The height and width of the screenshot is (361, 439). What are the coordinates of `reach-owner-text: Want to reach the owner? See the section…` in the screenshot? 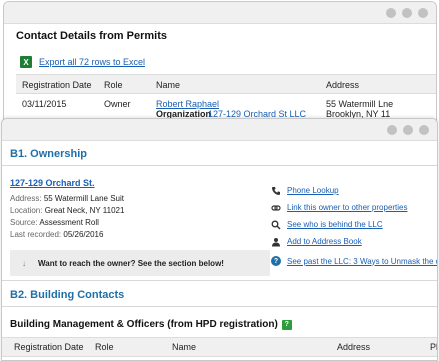 It's located at (131, 263).